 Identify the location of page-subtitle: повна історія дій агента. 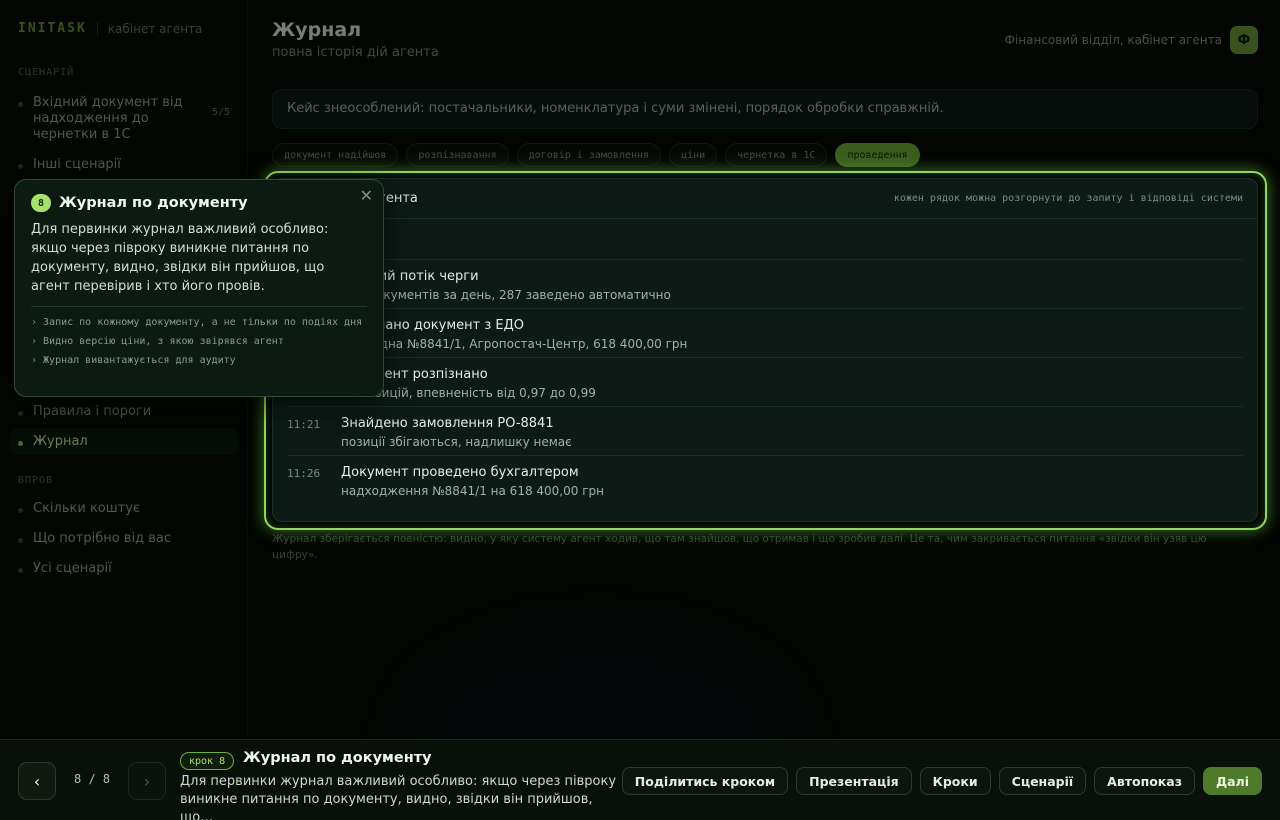
(355, 52).